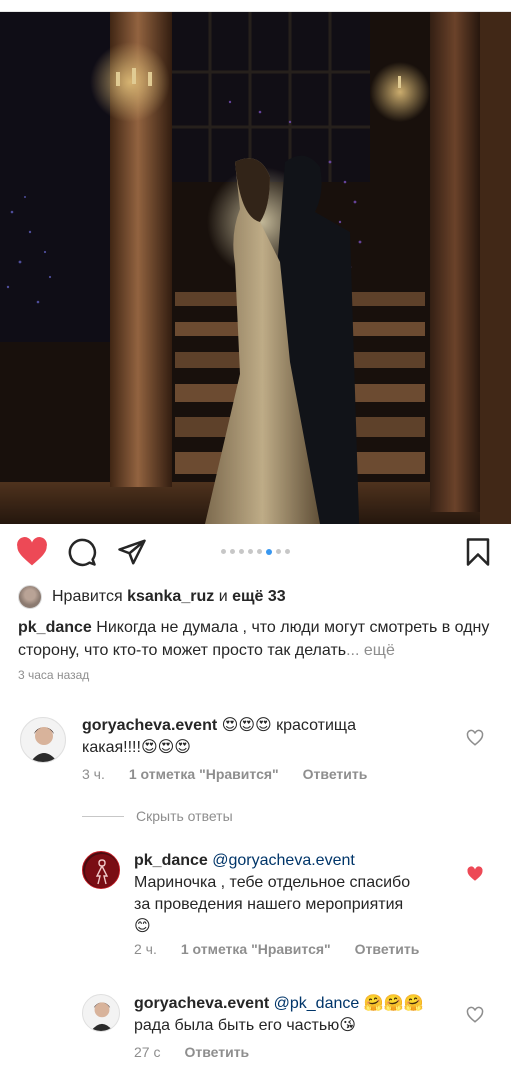 The width and height of the screenshot is (511, 1080). I want to click on likes-summary: Нравится ksanka_ruz и ещё 33, so click(152, 597).